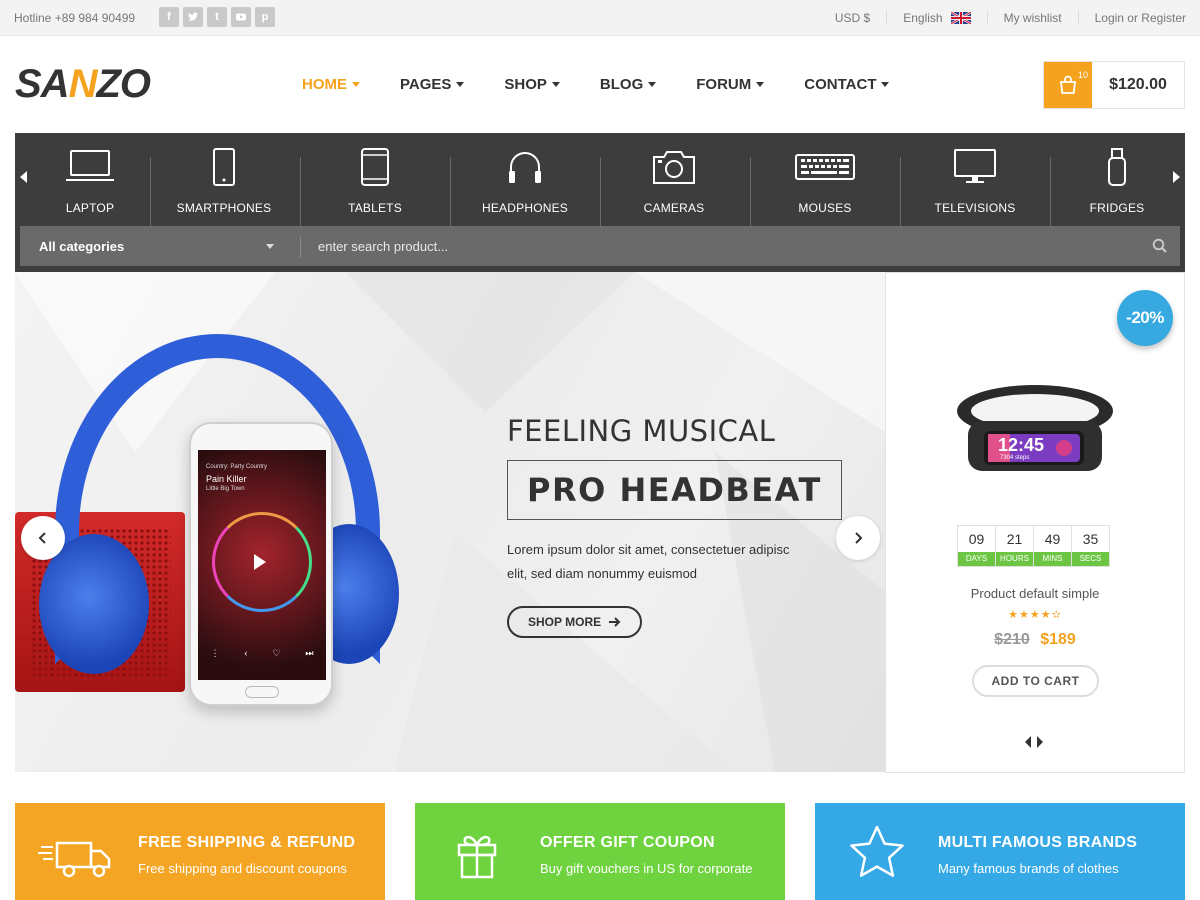 The image size is (1200, 900). I want to click on keyboard-icon, so click(825, 167).